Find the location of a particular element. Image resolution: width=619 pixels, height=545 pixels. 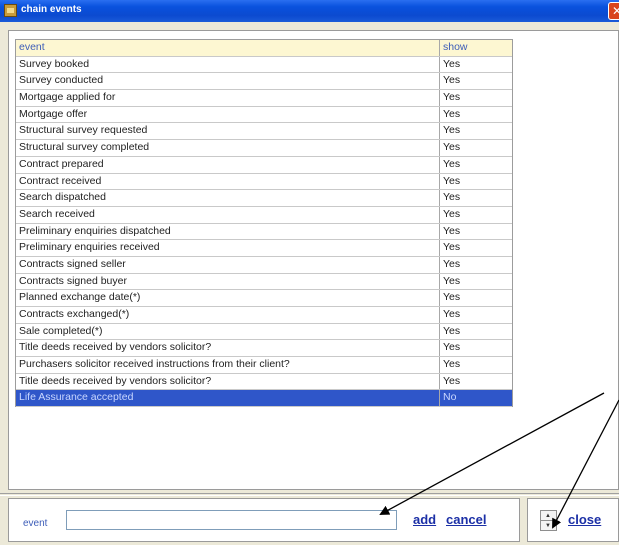

table-row: Structural survey requested Yes is located at coordinates (264, 132).